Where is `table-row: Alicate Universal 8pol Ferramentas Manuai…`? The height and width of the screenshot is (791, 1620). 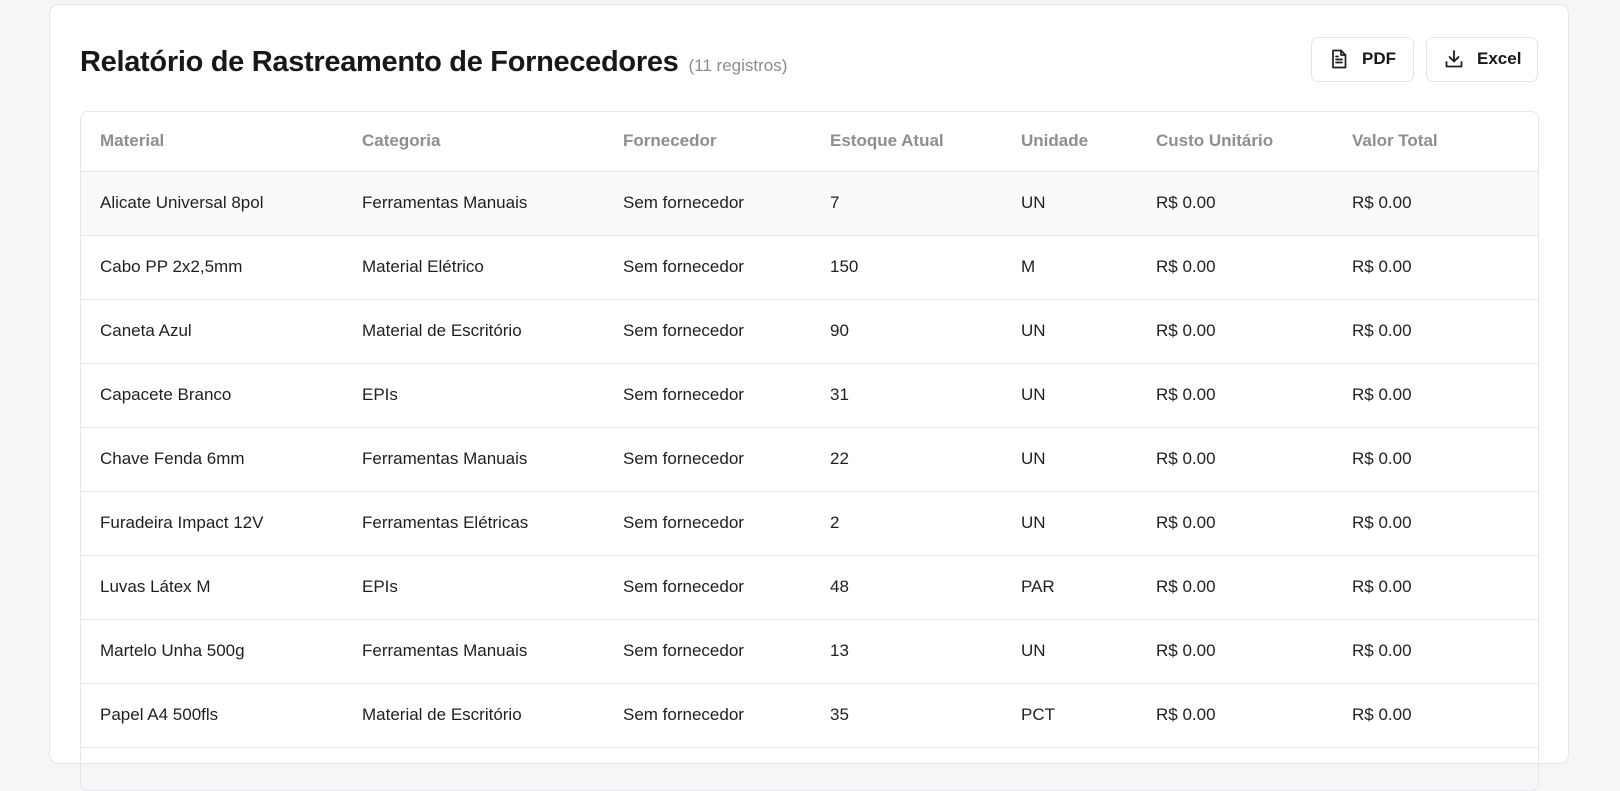 table-row: Alicate Universal 8pol Ferramentas Manuai… is located at coordinates (809, 203).